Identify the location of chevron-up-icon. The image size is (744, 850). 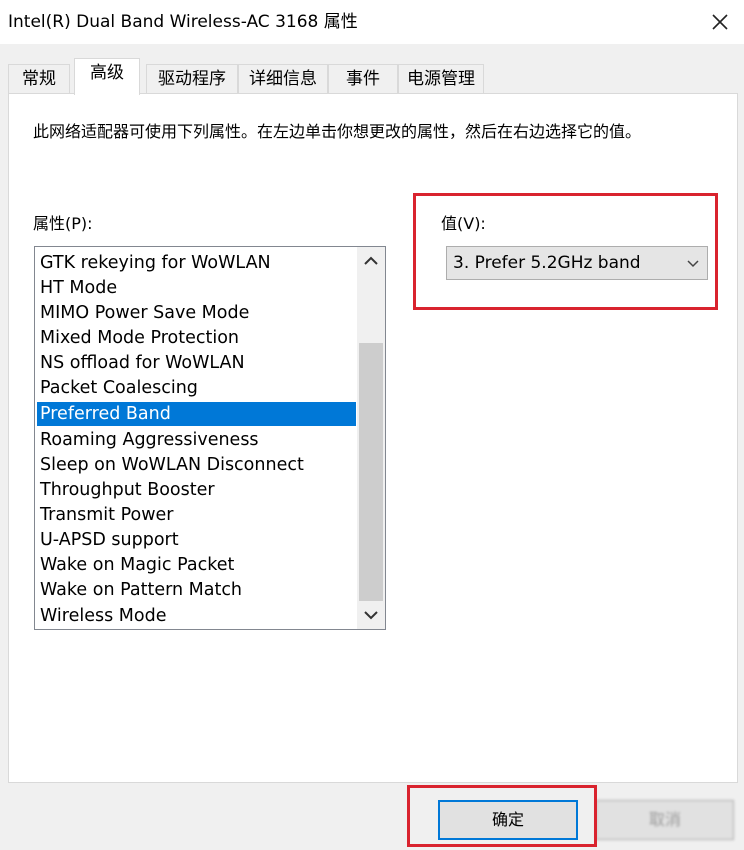
(371, 260).